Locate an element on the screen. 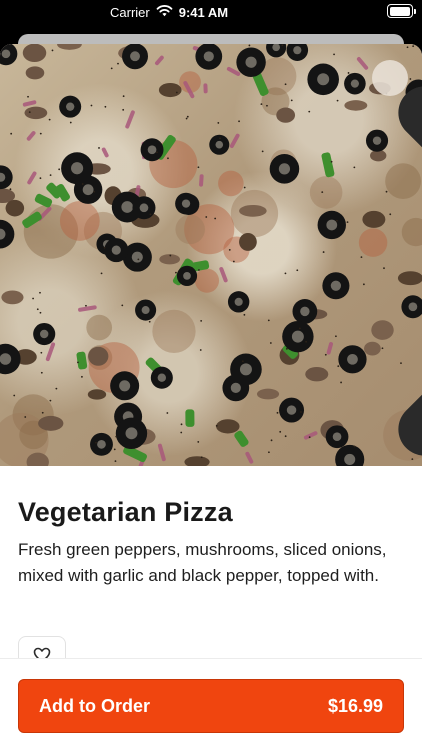  battery-icon is located at coordinates (401, 11).